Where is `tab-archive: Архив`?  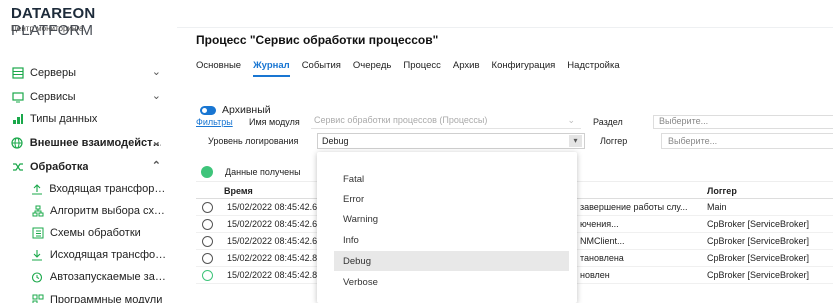 tab-archive: Архив is located at coordinates (466, 68).